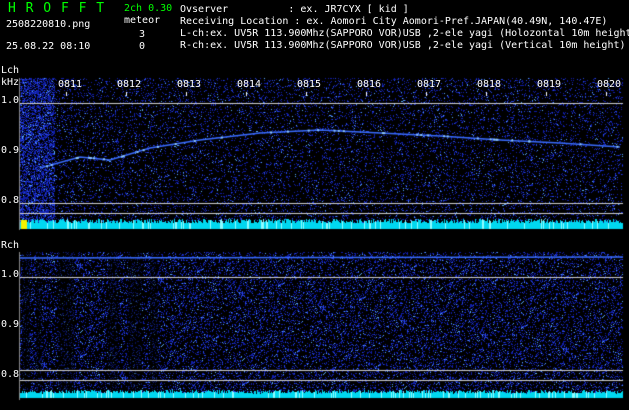 Image resolution: width=629 pixels, height=410 pixels. What do you see at coordinates (10, 324) in the screenshot?
I see `rch-freq-tick: 0.9` at bounding box center [10, 324].